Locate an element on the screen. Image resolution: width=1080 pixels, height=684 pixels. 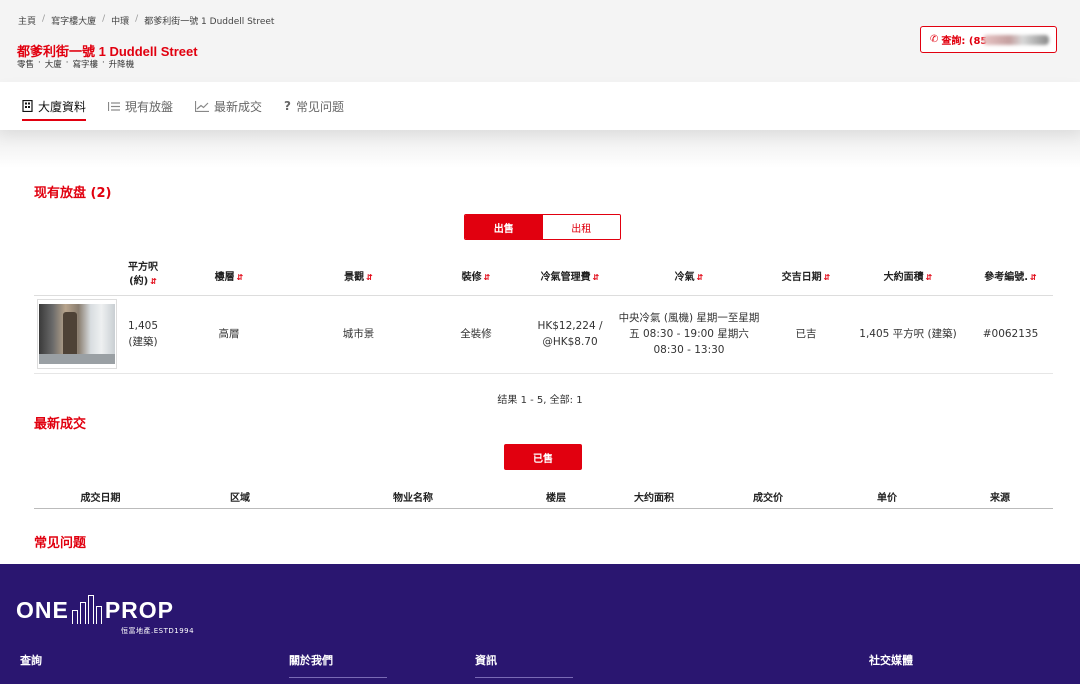
col-label: (約) is located at coordinates (139, 282).